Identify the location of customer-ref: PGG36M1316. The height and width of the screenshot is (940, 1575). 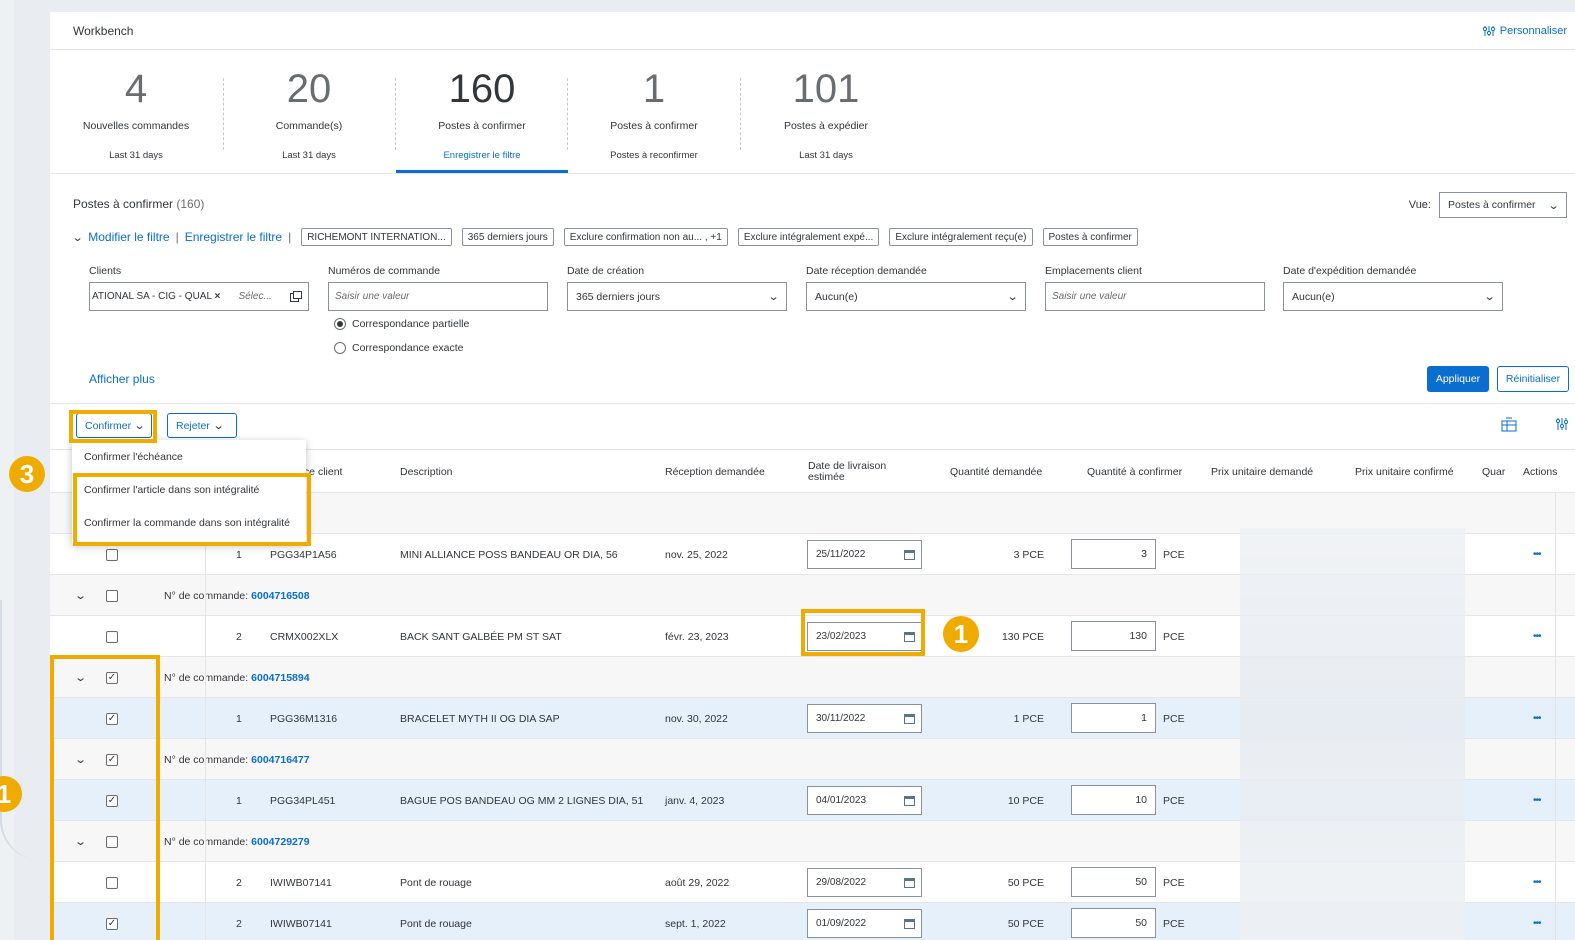
(304, 718).